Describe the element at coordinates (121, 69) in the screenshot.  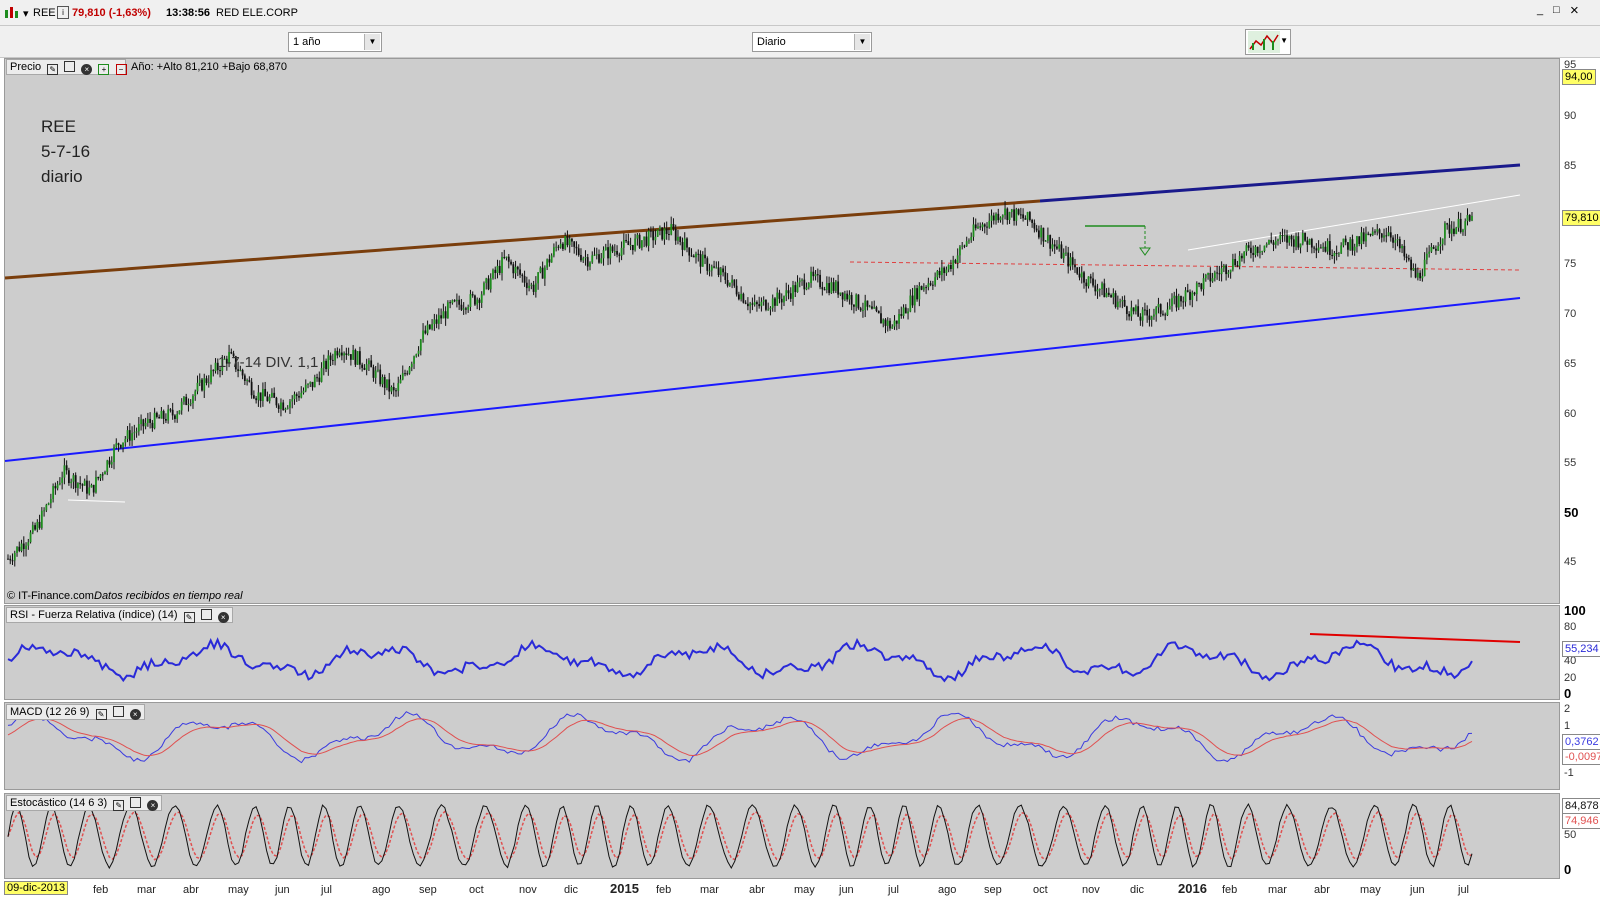
I see `remove-indicator-icon: −` at that location.